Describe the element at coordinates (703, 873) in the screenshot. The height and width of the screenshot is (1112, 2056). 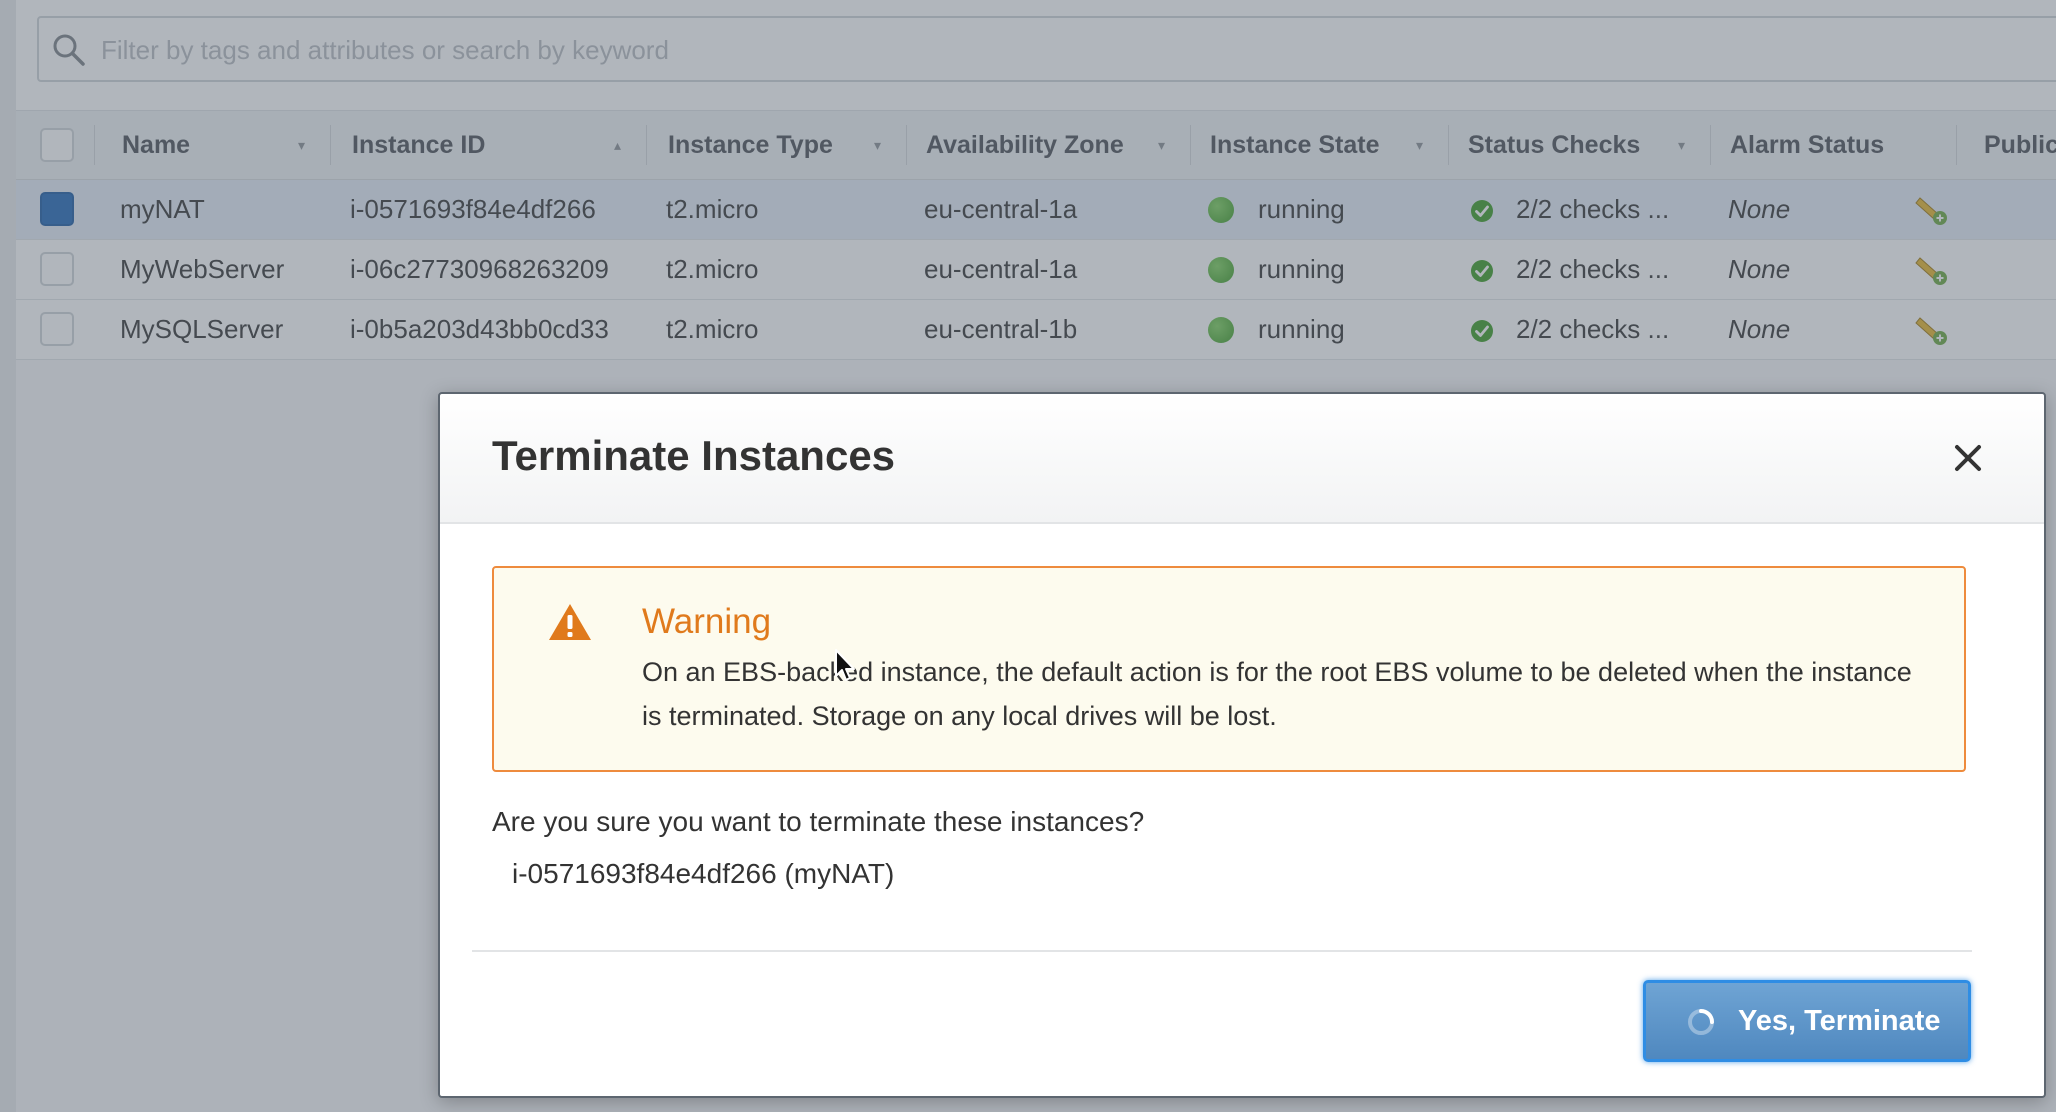
I see `instance-list-item: i-0571693f84e4df266 (myNAT)` at that location.